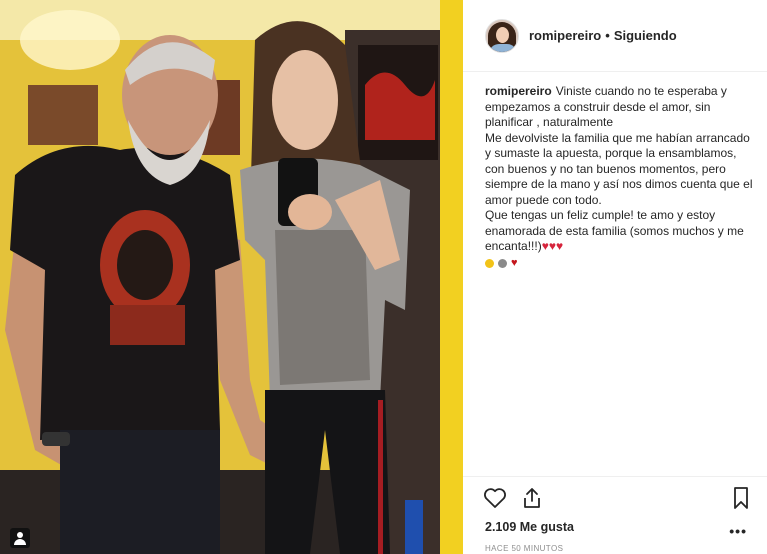 This screenshot has height=554, width=767. I want to click on header-username-link: romipereiro, so click(565, 35).